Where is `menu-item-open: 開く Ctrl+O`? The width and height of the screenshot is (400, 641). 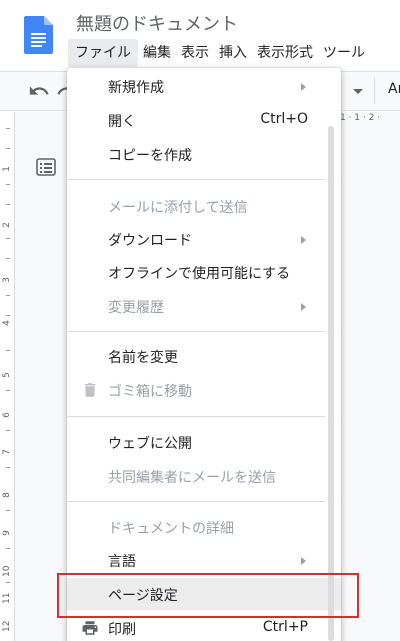 menu-item-open: 開く Ctrl+O is located at coordinates (204, 120).